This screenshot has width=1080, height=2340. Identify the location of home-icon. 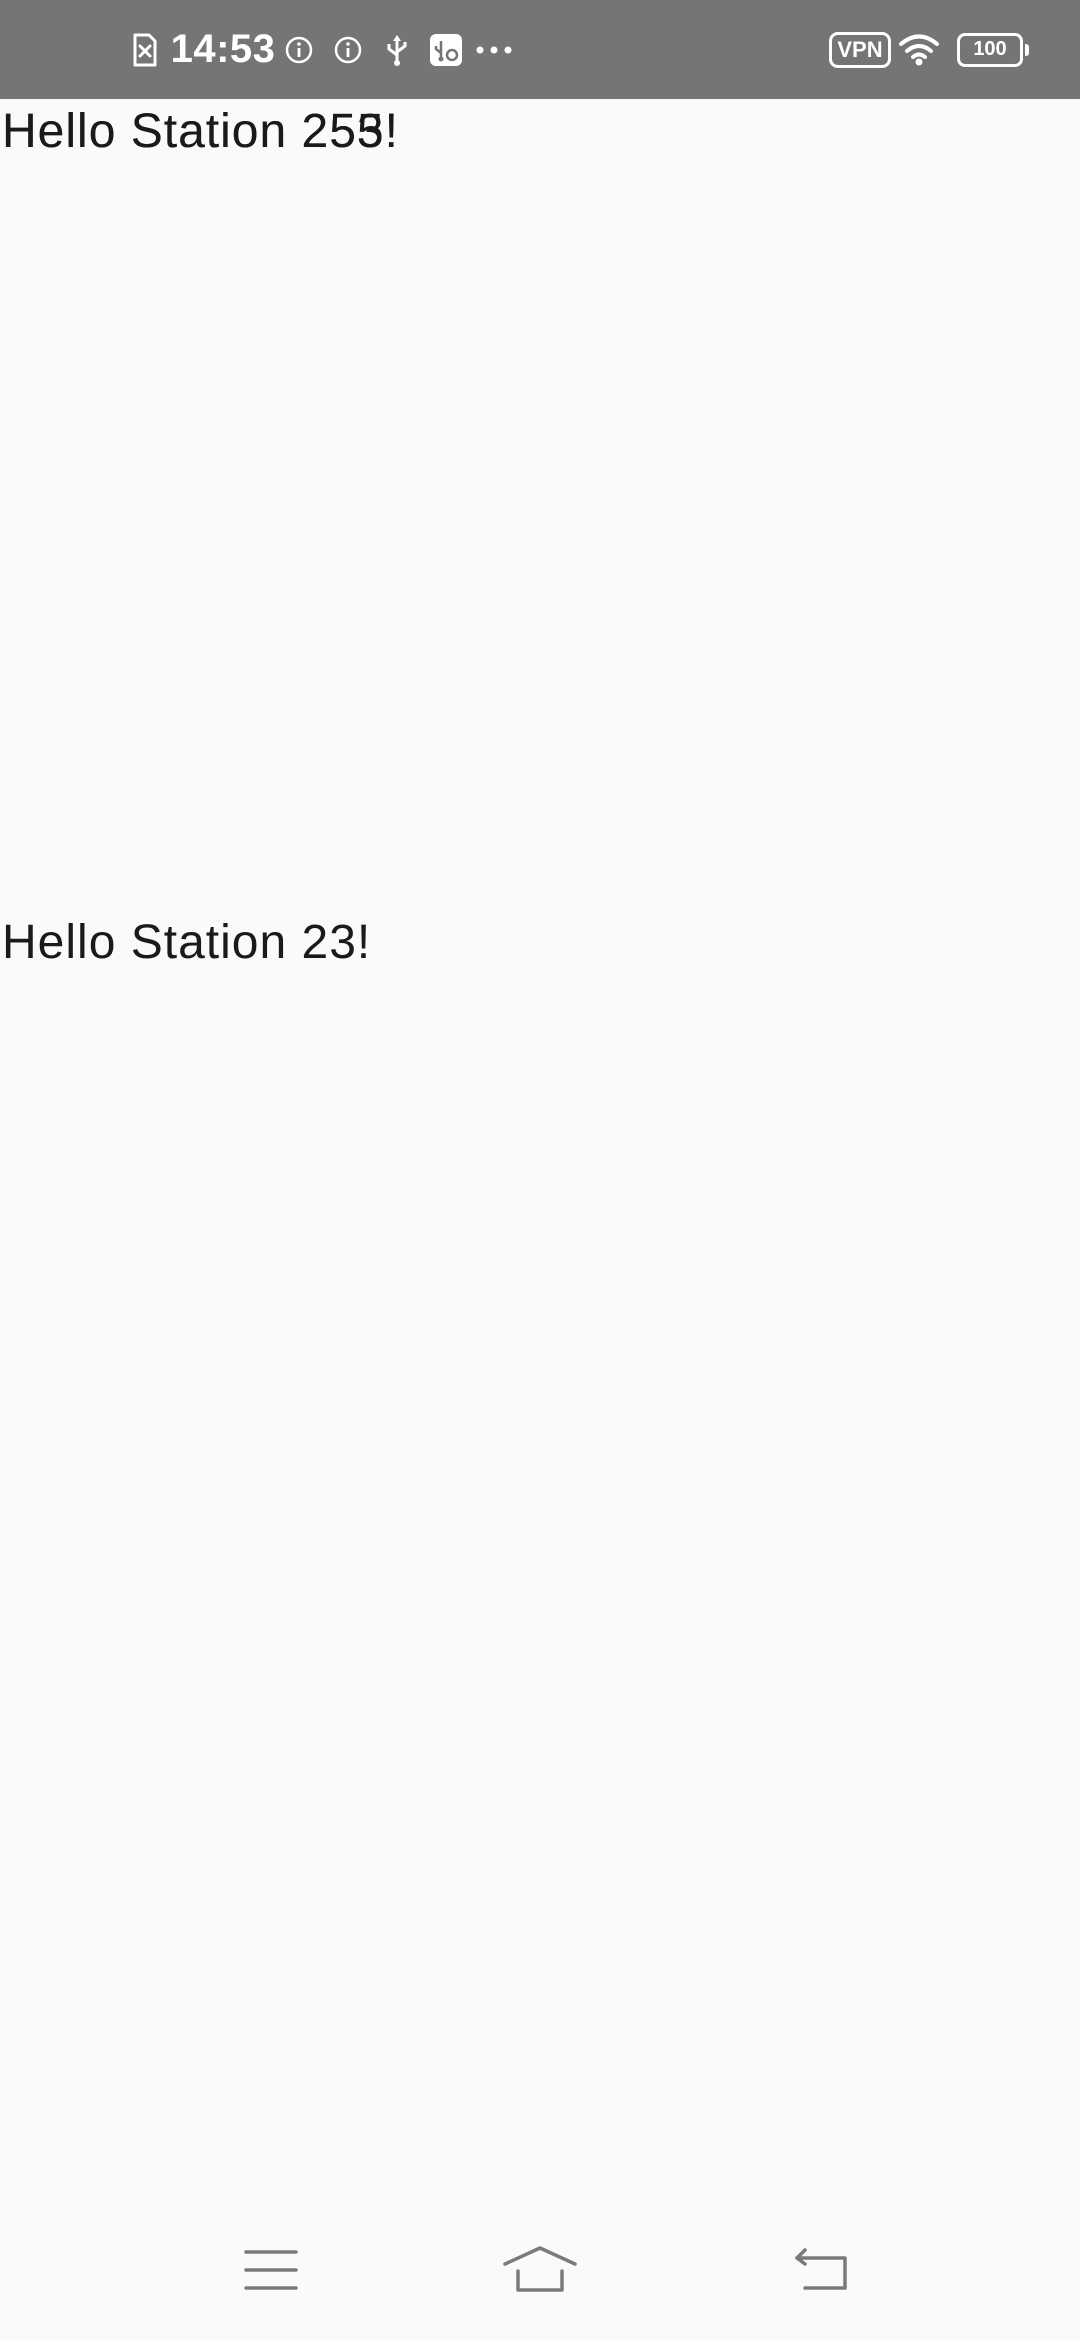
(540, 2269).